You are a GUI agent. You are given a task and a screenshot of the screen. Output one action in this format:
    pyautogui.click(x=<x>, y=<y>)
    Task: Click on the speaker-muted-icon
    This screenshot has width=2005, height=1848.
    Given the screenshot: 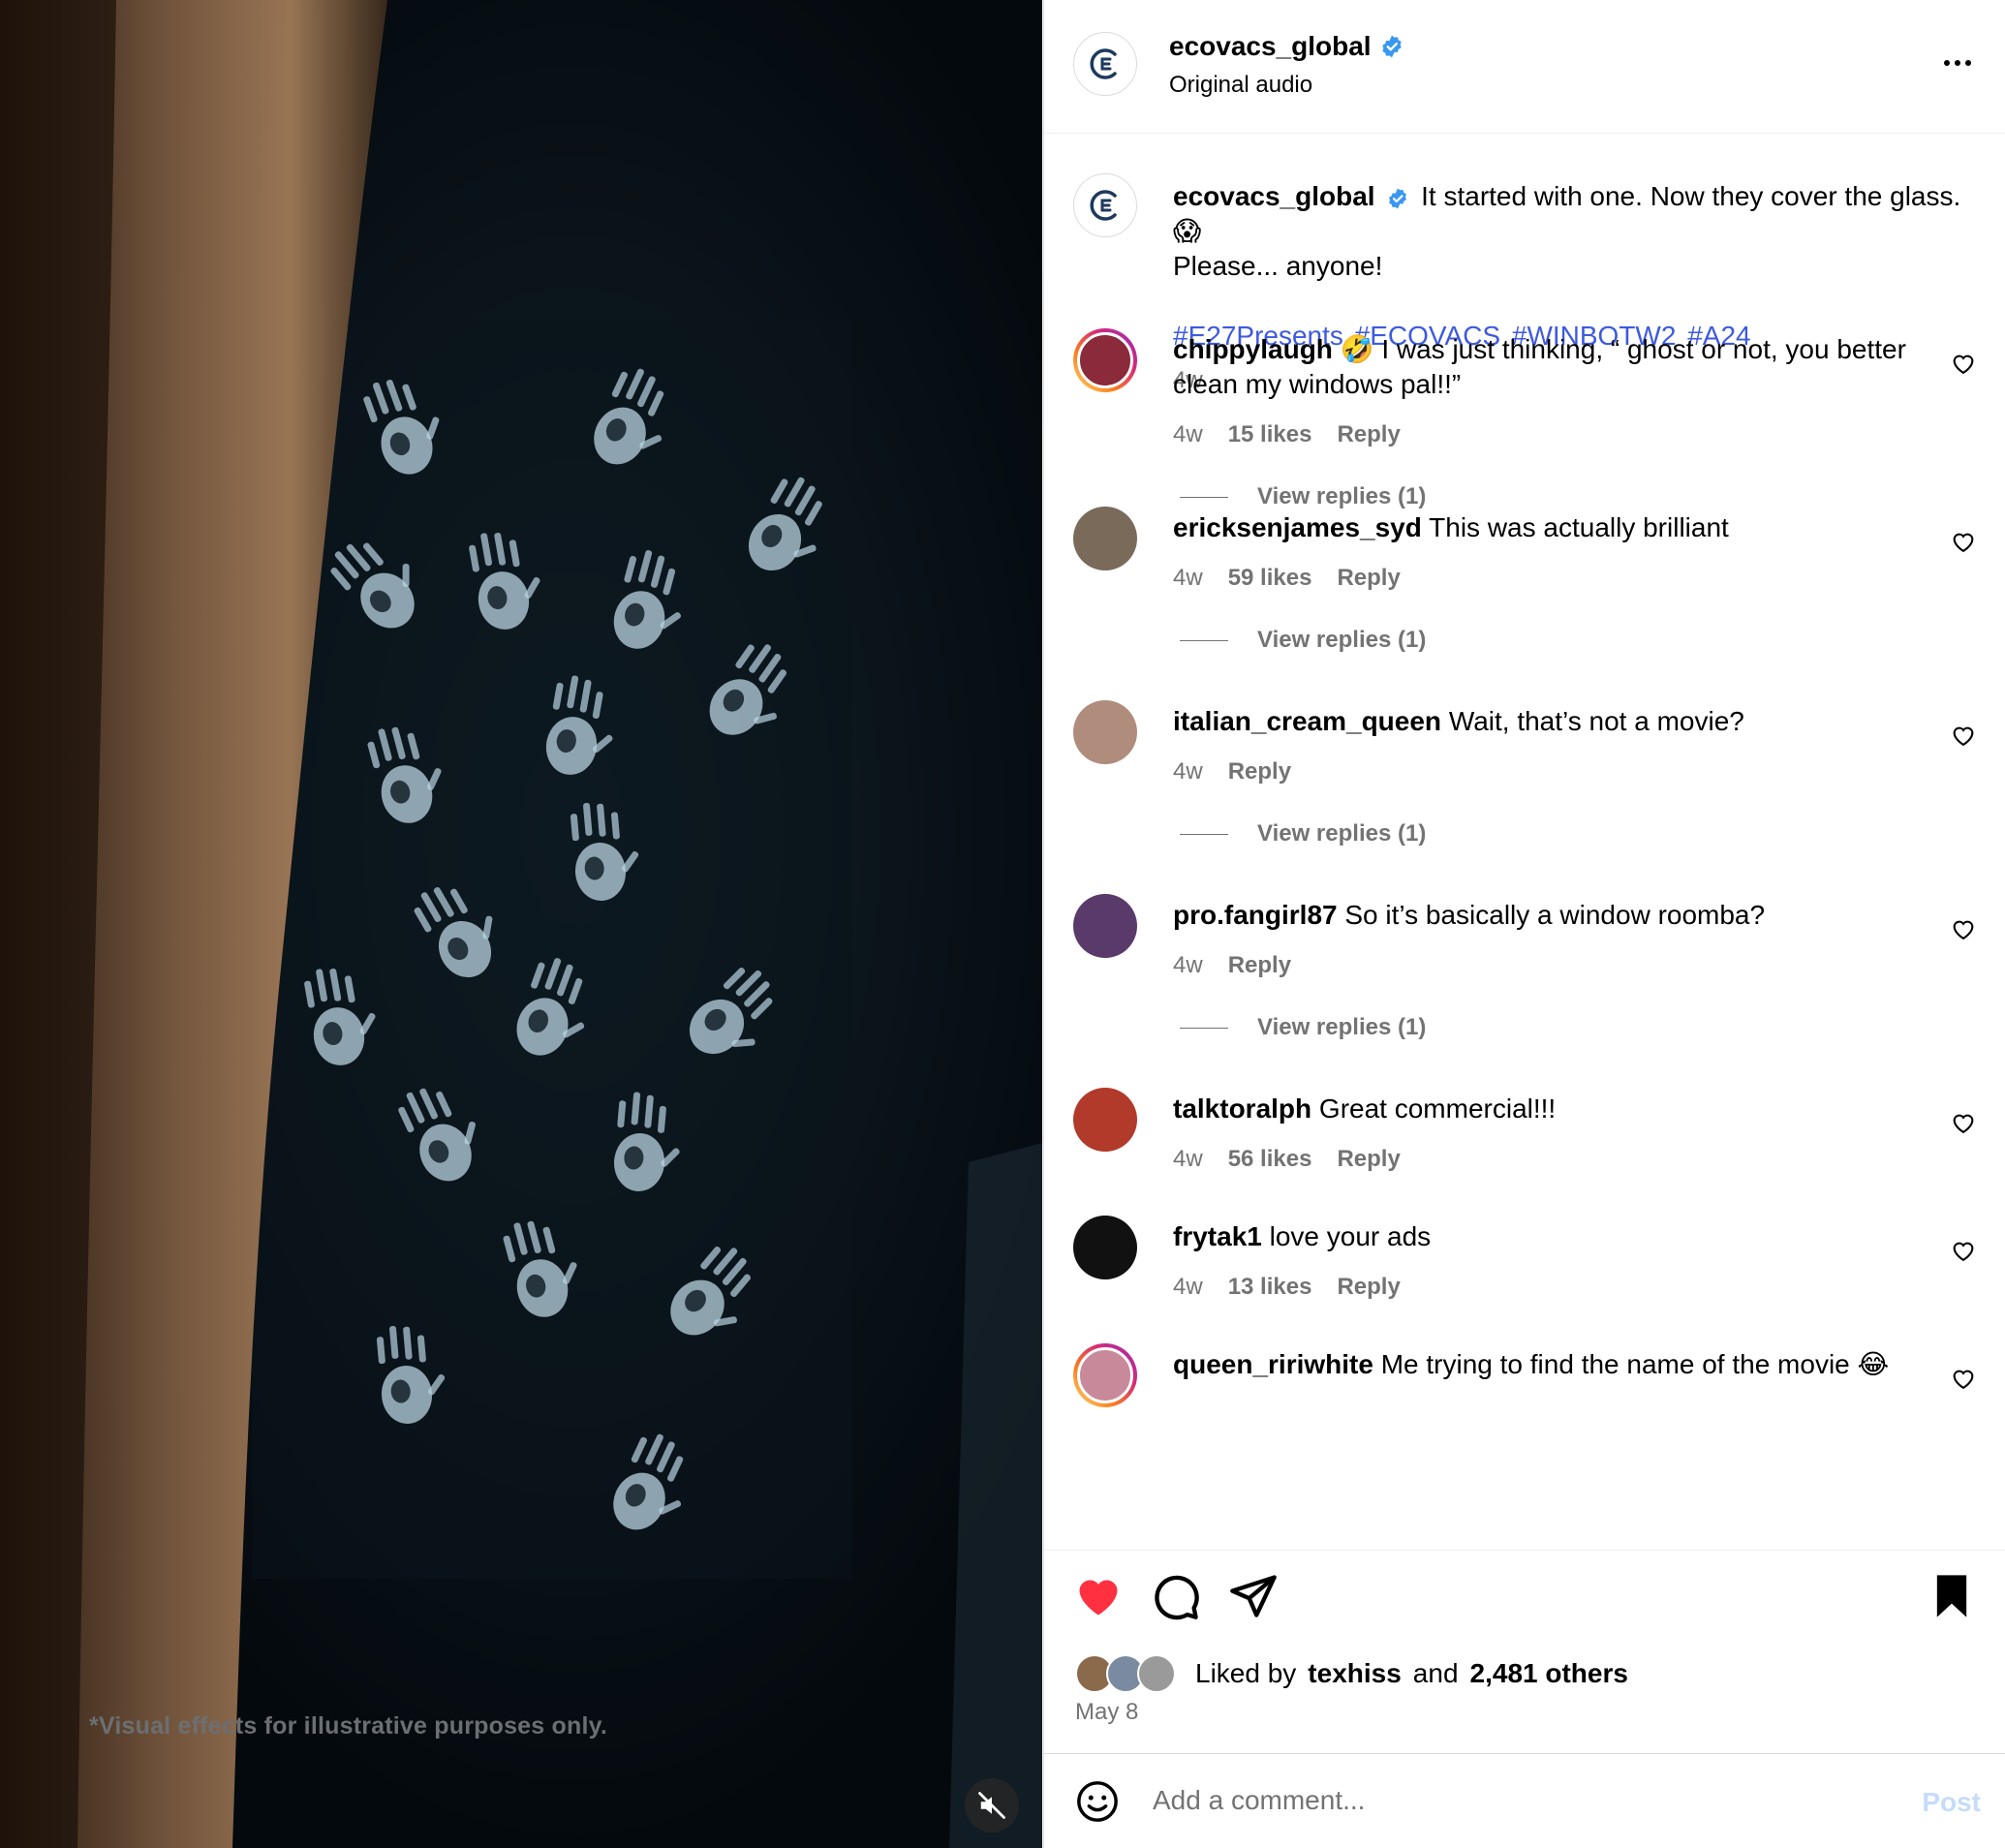 What is the action you would take?
    pyautogui.click(x=992, y=1806)
    